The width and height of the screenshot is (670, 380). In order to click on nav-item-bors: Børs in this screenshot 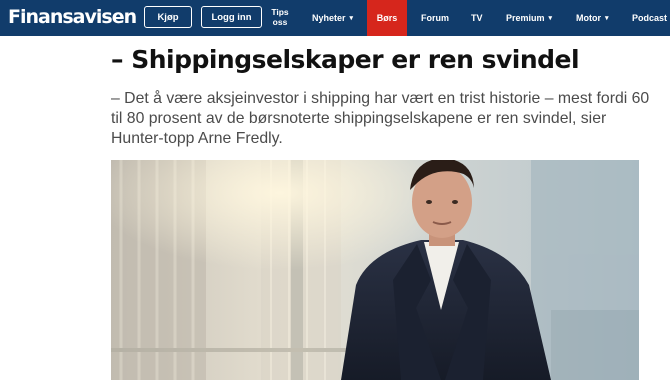, I will do `click(387, 18)`.